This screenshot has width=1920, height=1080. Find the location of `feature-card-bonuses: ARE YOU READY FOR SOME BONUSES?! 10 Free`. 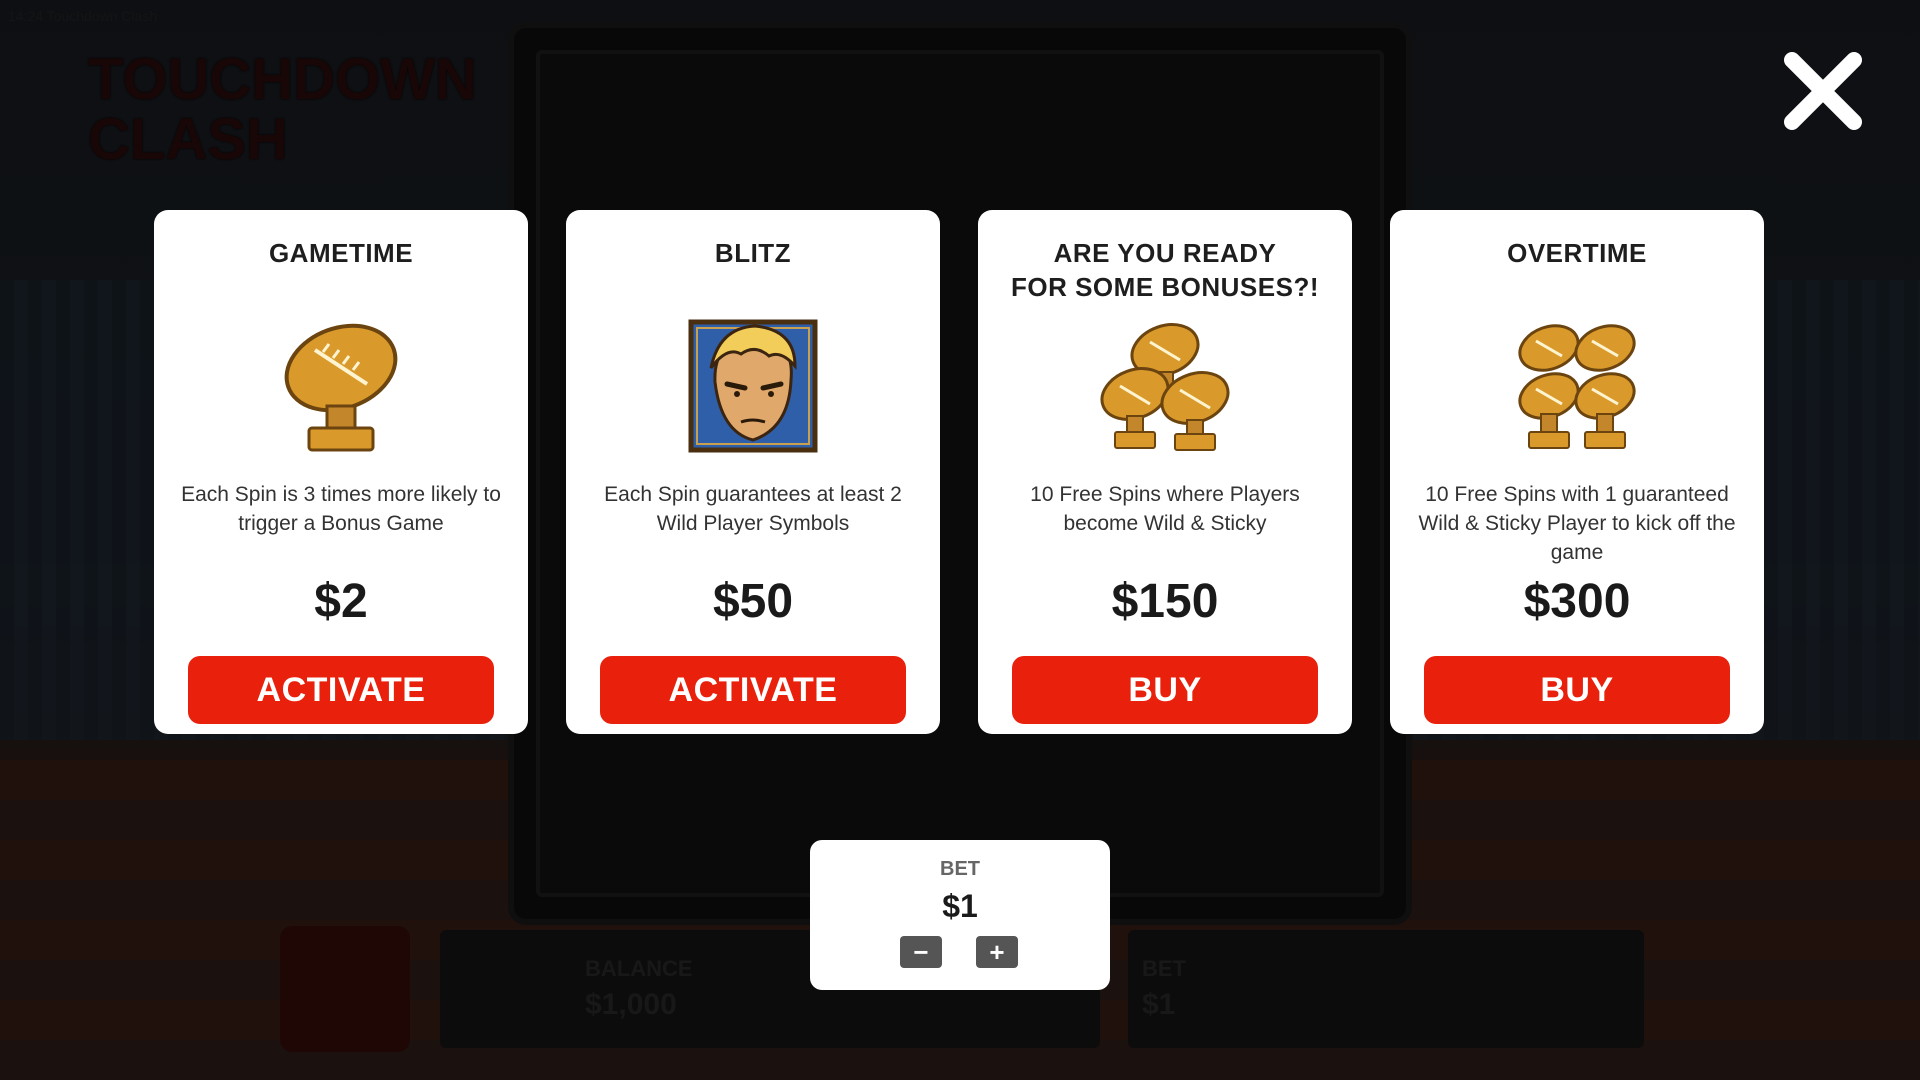

feature-card-bonuses: ARE YOU READY FOR SOME BONUSES?! 10 Free is located at coordinates (1165, 472).